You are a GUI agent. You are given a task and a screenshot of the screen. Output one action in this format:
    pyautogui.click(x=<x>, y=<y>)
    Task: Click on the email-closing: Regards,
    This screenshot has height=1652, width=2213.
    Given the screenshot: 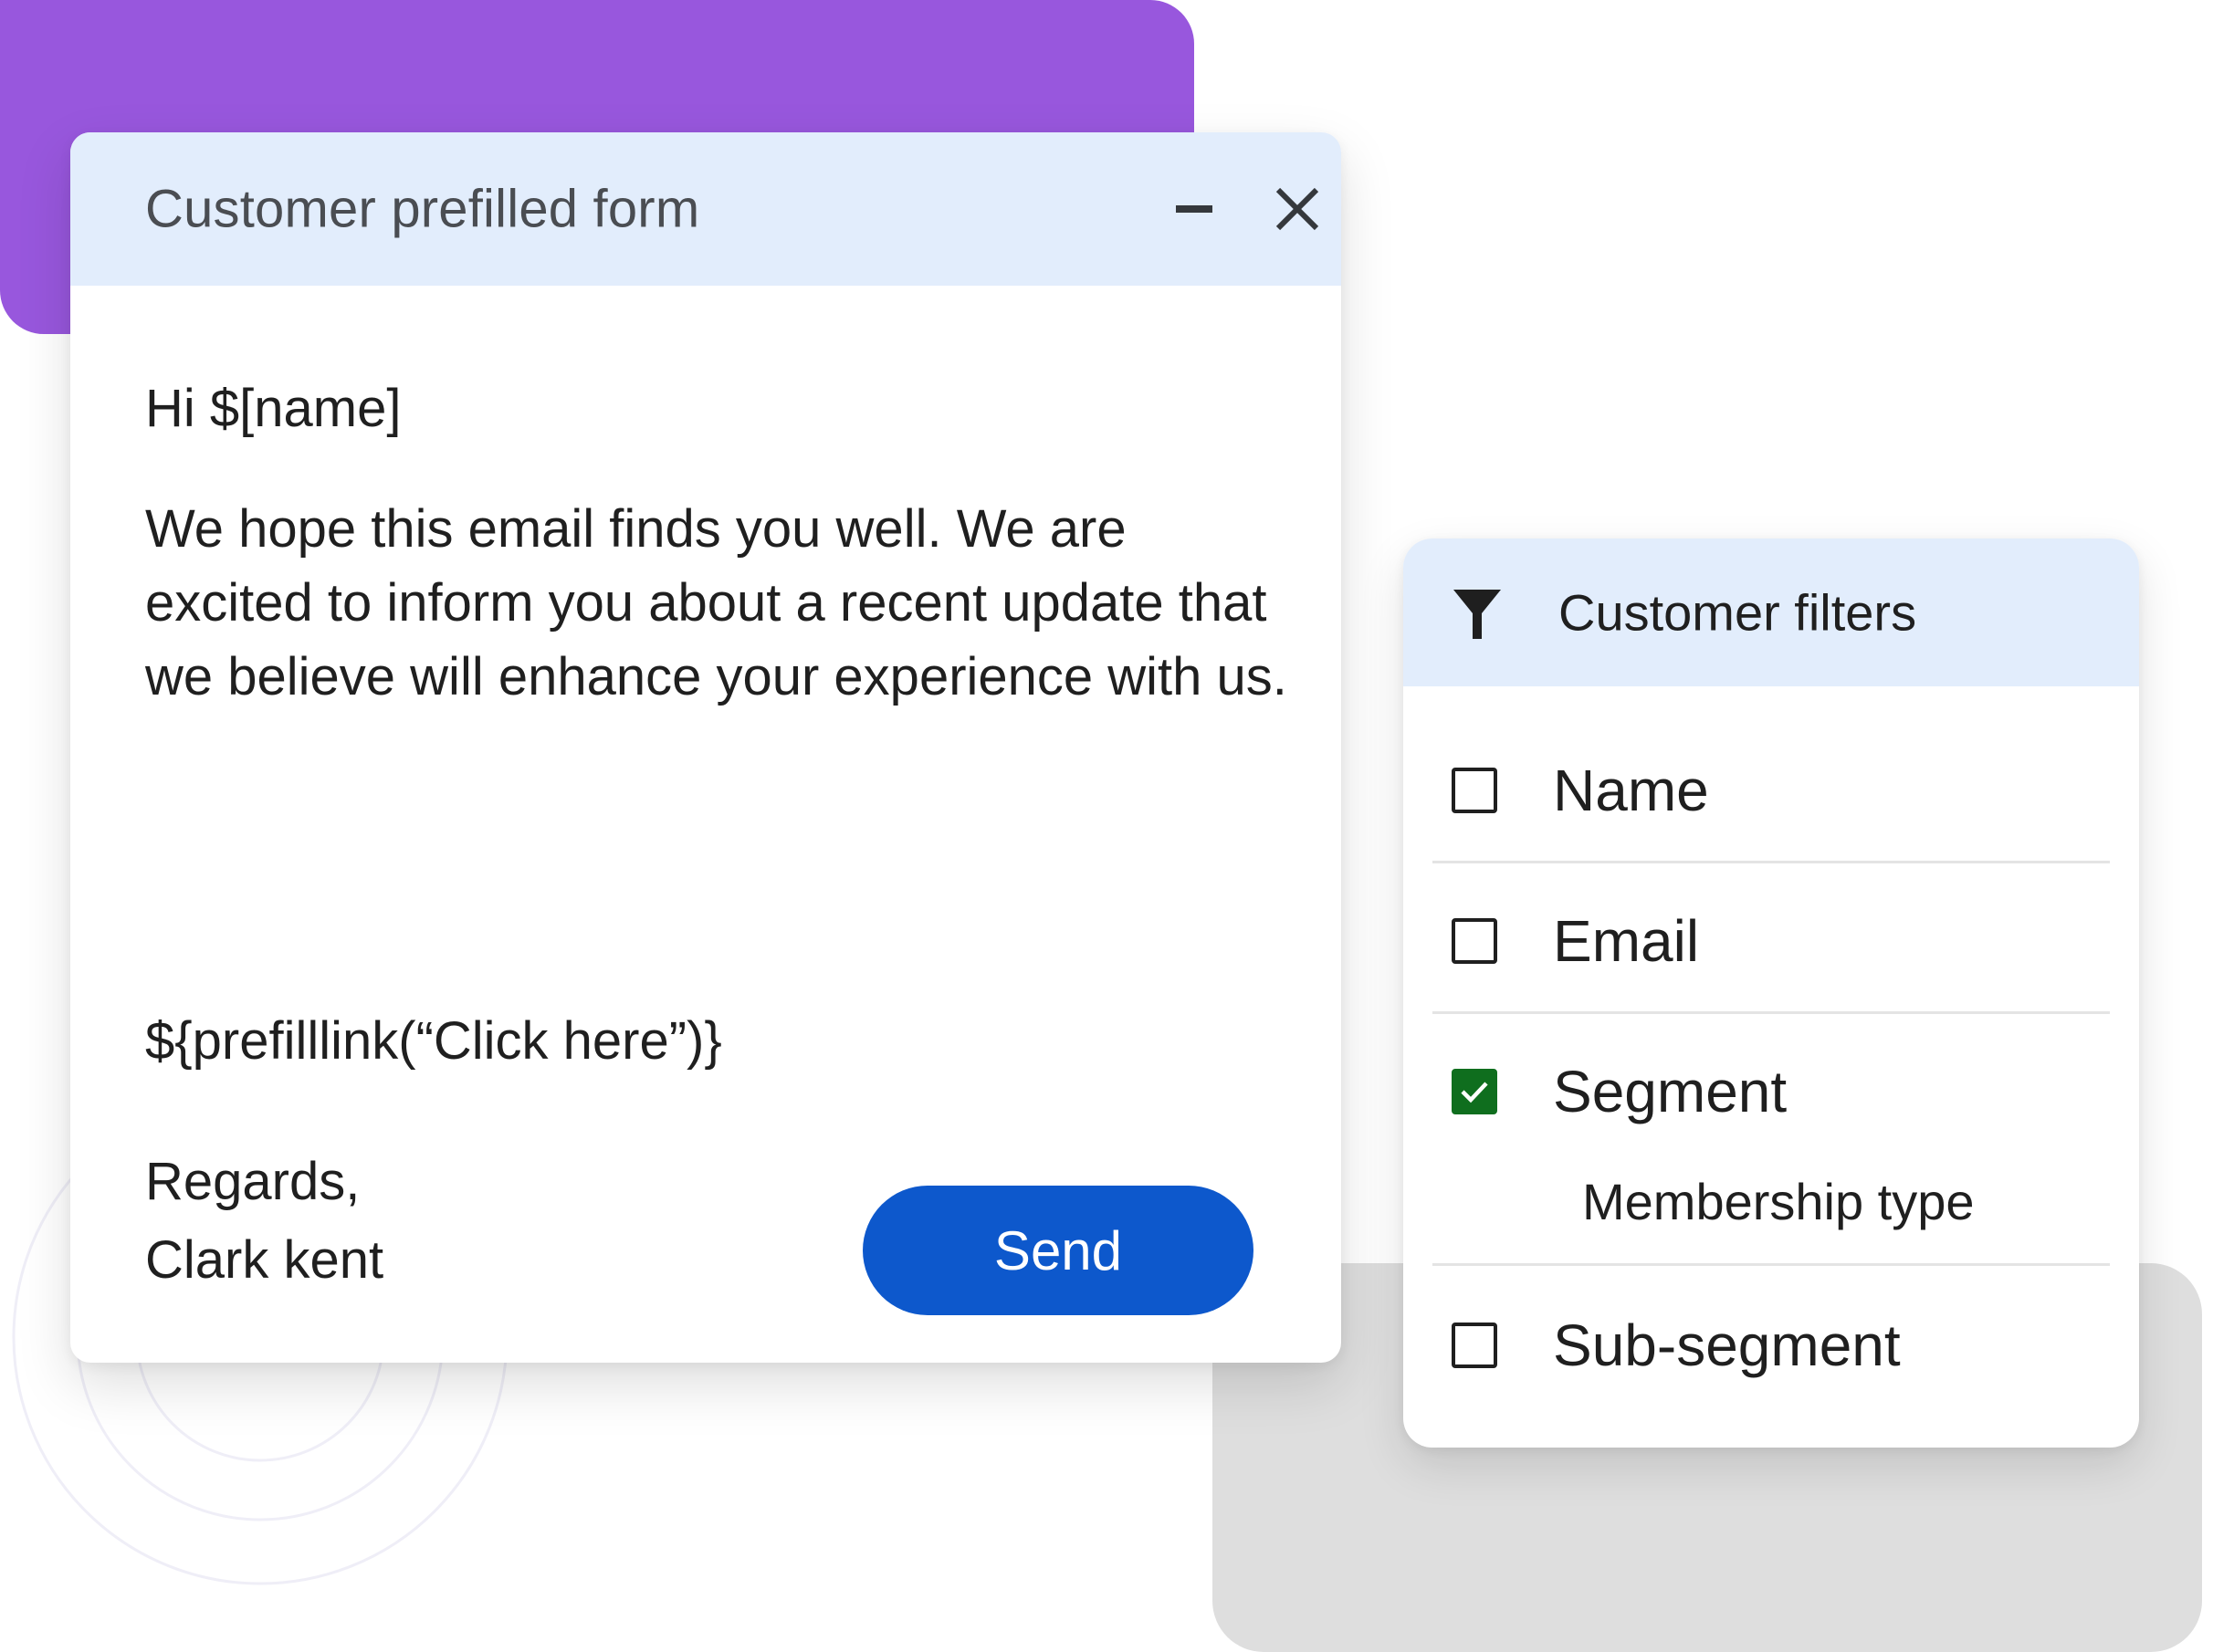 What is the action you would take?
    pyautogui.click(x=253, y=1181)
    